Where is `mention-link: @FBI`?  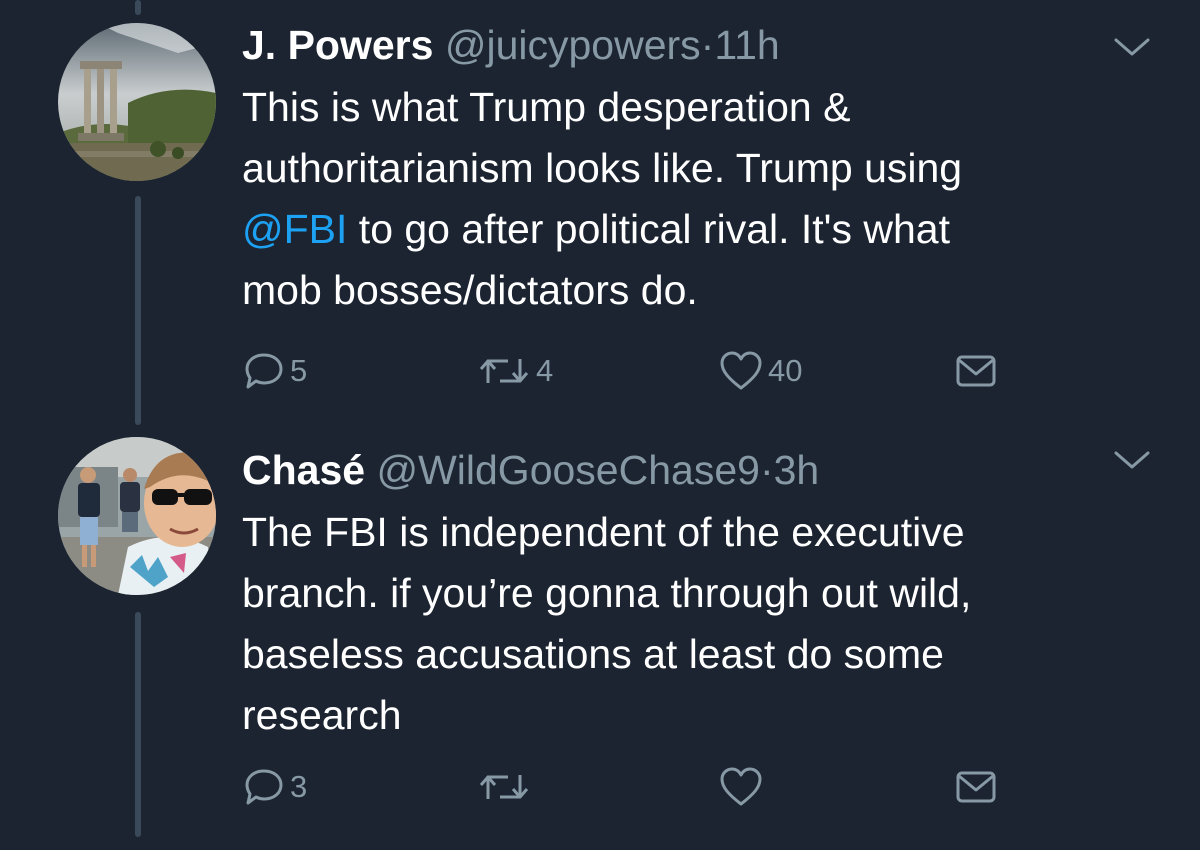
mention-link: @FBI is located at coordinates (294, 229).